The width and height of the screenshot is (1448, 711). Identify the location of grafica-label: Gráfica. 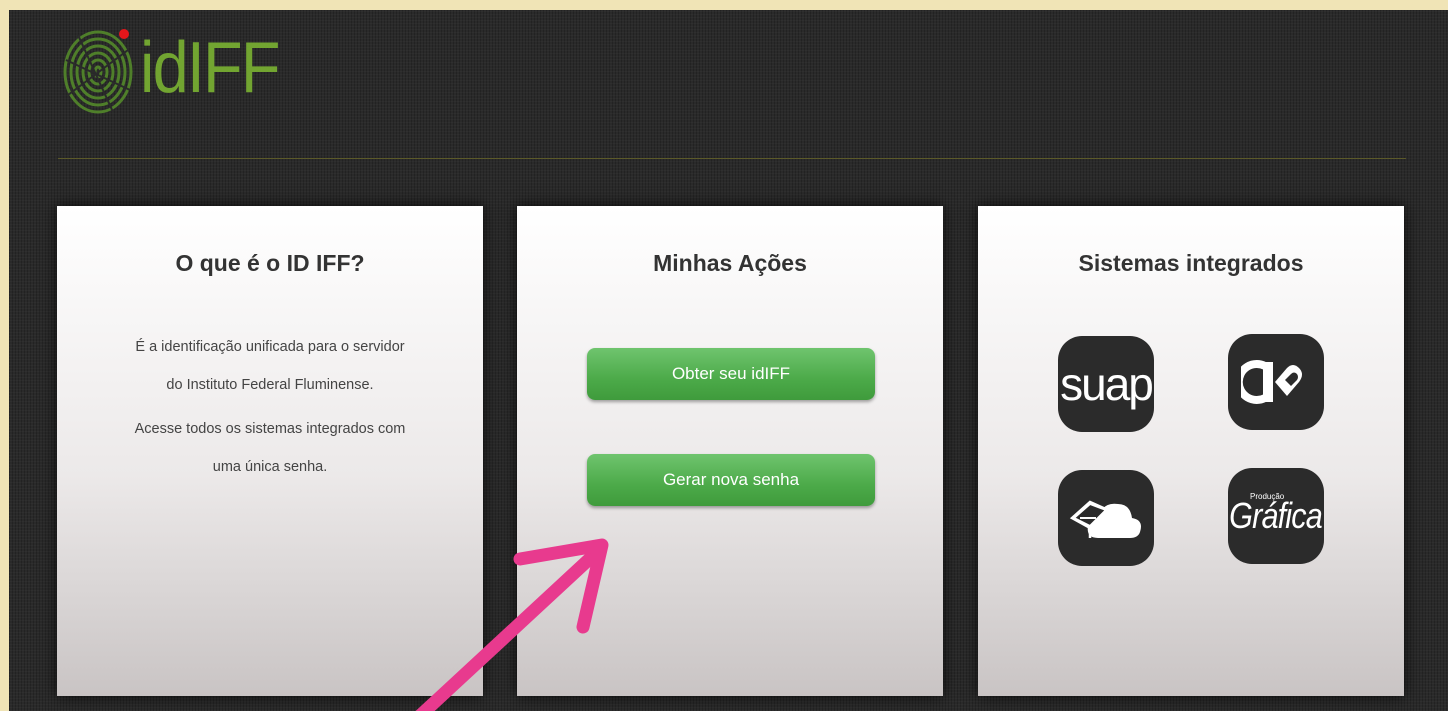
(1276, 515).